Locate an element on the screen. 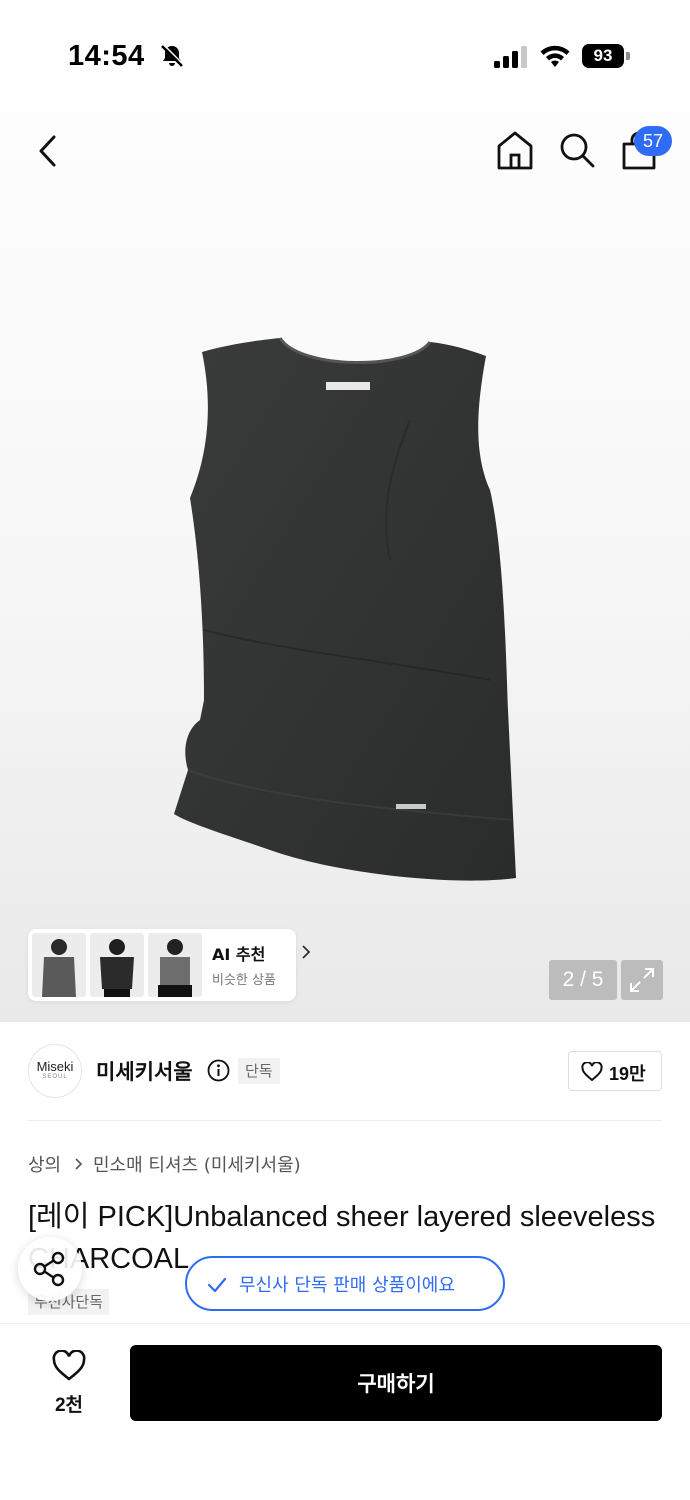 The width and height of the screenshot is (690, 1500). ai-recommend-title: AI 추천 is located at coordinates (239, 954).